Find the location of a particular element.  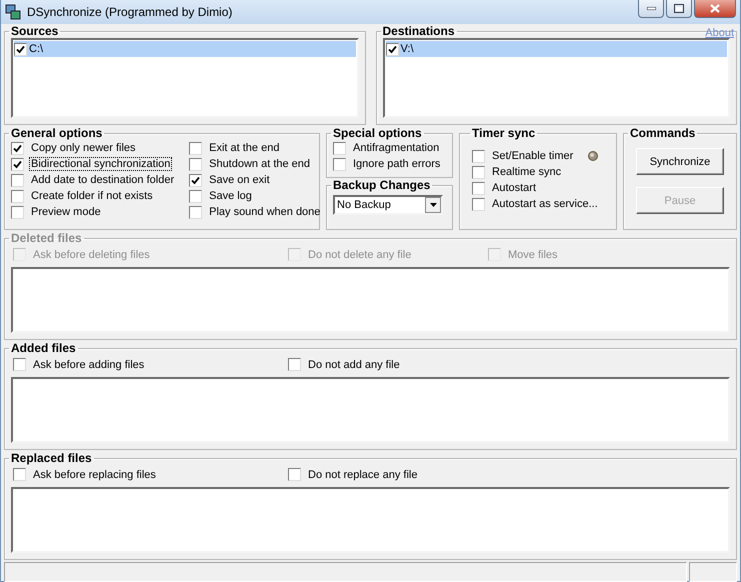

group-title: Destinations is located at coordinates (419, 31).